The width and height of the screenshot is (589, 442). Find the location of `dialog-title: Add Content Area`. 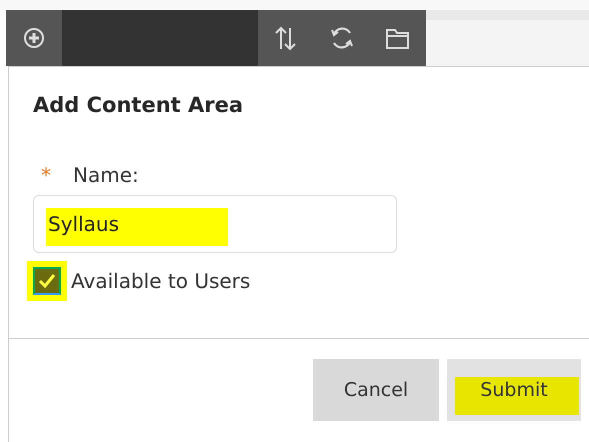

dialog-title: Add Content Area is located at coordinates (138, 105).